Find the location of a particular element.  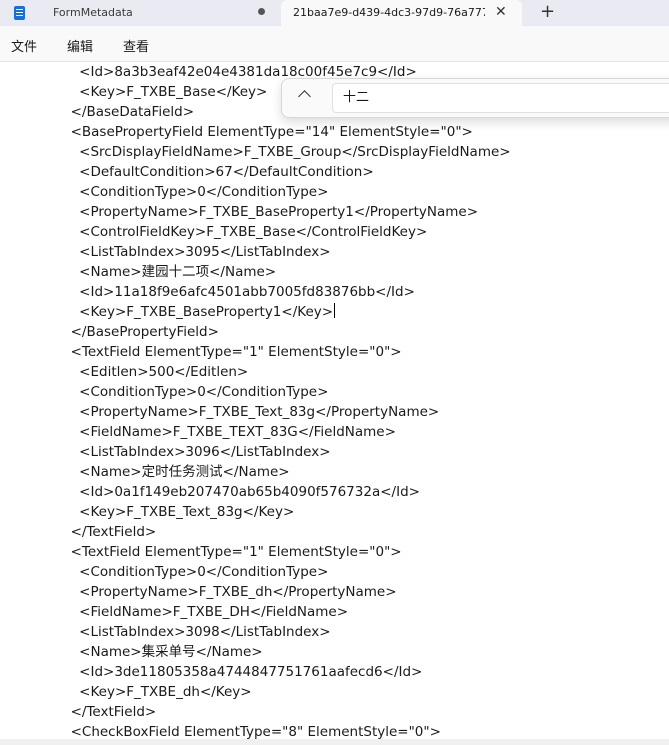

editor-line: <Editlen>500</Editlen> is located at coordinates (155, 372).